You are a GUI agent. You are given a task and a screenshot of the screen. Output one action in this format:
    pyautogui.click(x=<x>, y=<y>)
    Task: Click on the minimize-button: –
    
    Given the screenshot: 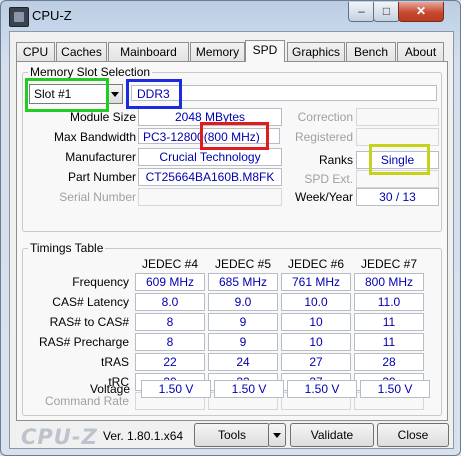 What is the action you would take?
    pyautogui.click(x=361, y=12)
    